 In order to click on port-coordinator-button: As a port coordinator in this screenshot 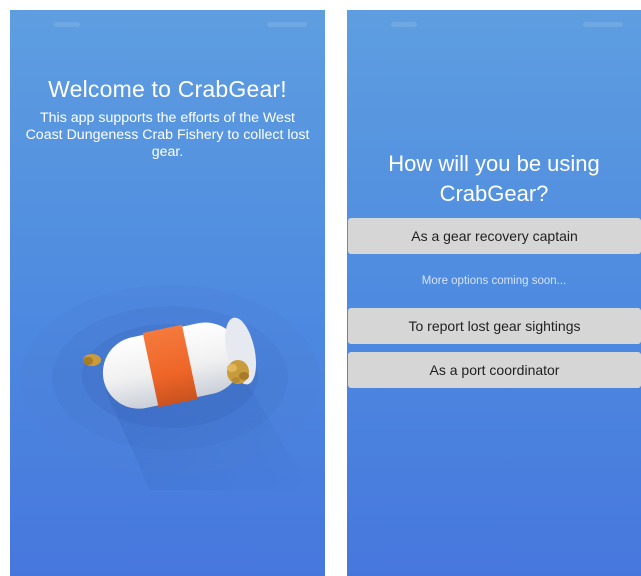, I will do `click(494, 370)`.